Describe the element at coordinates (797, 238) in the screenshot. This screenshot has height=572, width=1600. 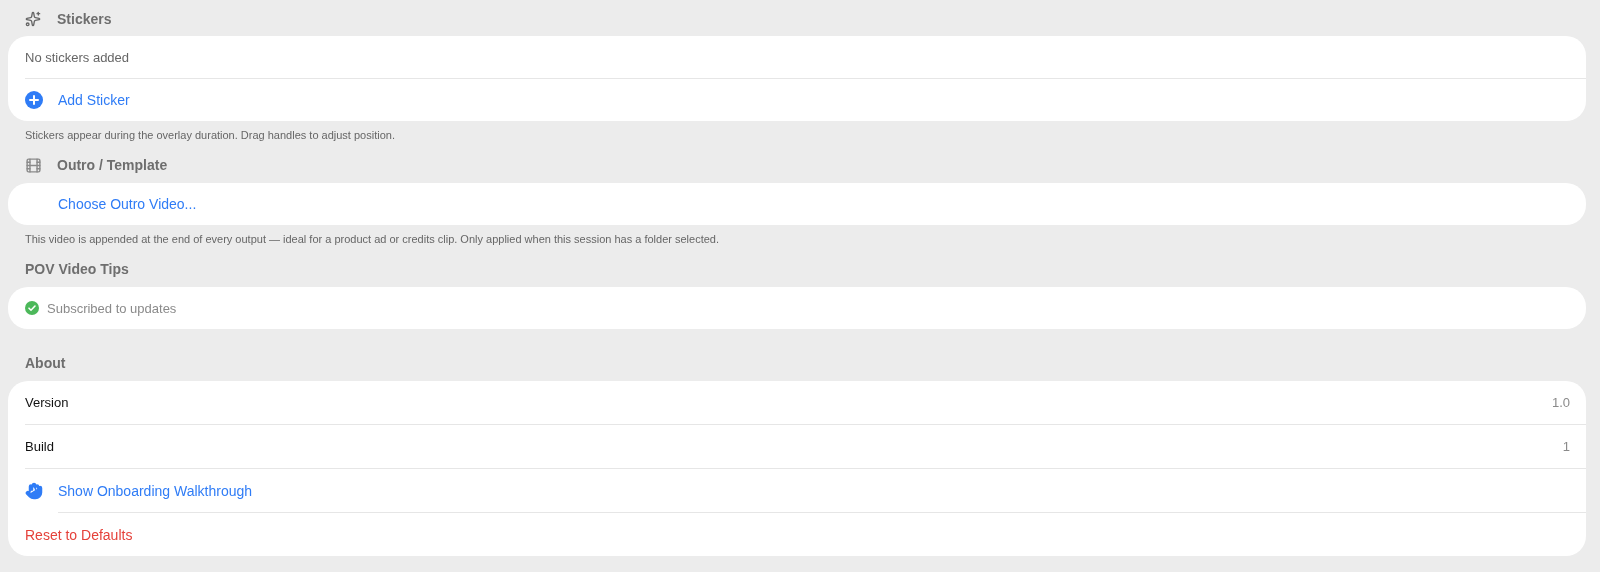
I see `section-footer: This video is appended at the end of every output — ideal for a product ad or credits clip. Only applied when this session has a folder selected.` at that location.